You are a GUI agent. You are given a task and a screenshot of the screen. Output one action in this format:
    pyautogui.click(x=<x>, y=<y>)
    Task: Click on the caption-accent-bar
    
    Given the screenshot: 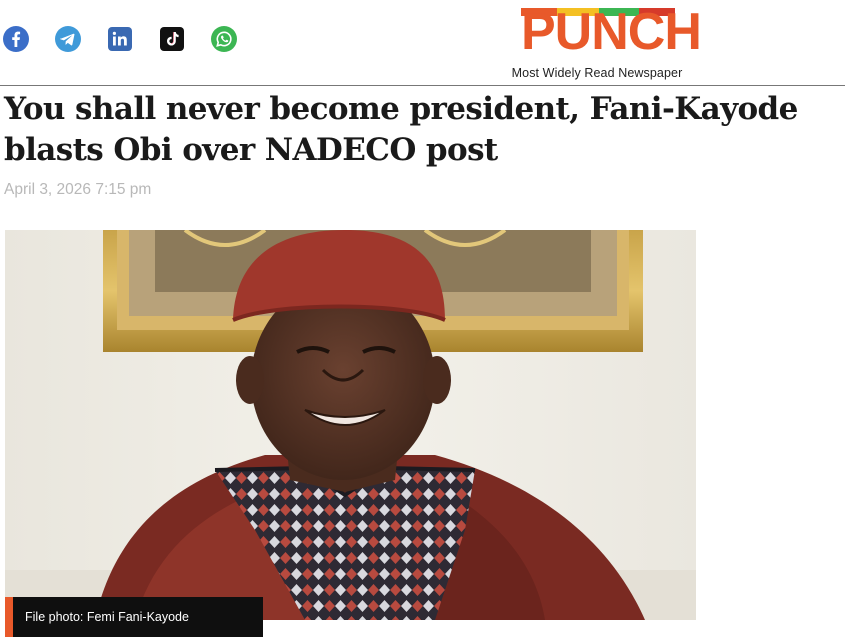 What is the action you would take?
    pyautogui.click(x=9, y=617)
    